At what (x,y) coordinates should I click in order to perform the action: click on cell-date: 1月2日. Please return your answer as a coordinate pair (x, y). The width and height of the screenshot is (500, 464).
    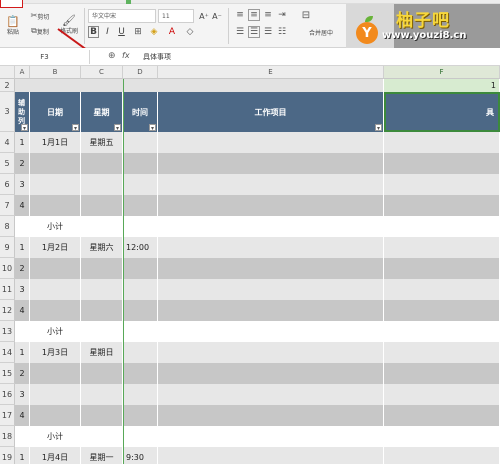
    Looking at the image, I should click on (55, 247).